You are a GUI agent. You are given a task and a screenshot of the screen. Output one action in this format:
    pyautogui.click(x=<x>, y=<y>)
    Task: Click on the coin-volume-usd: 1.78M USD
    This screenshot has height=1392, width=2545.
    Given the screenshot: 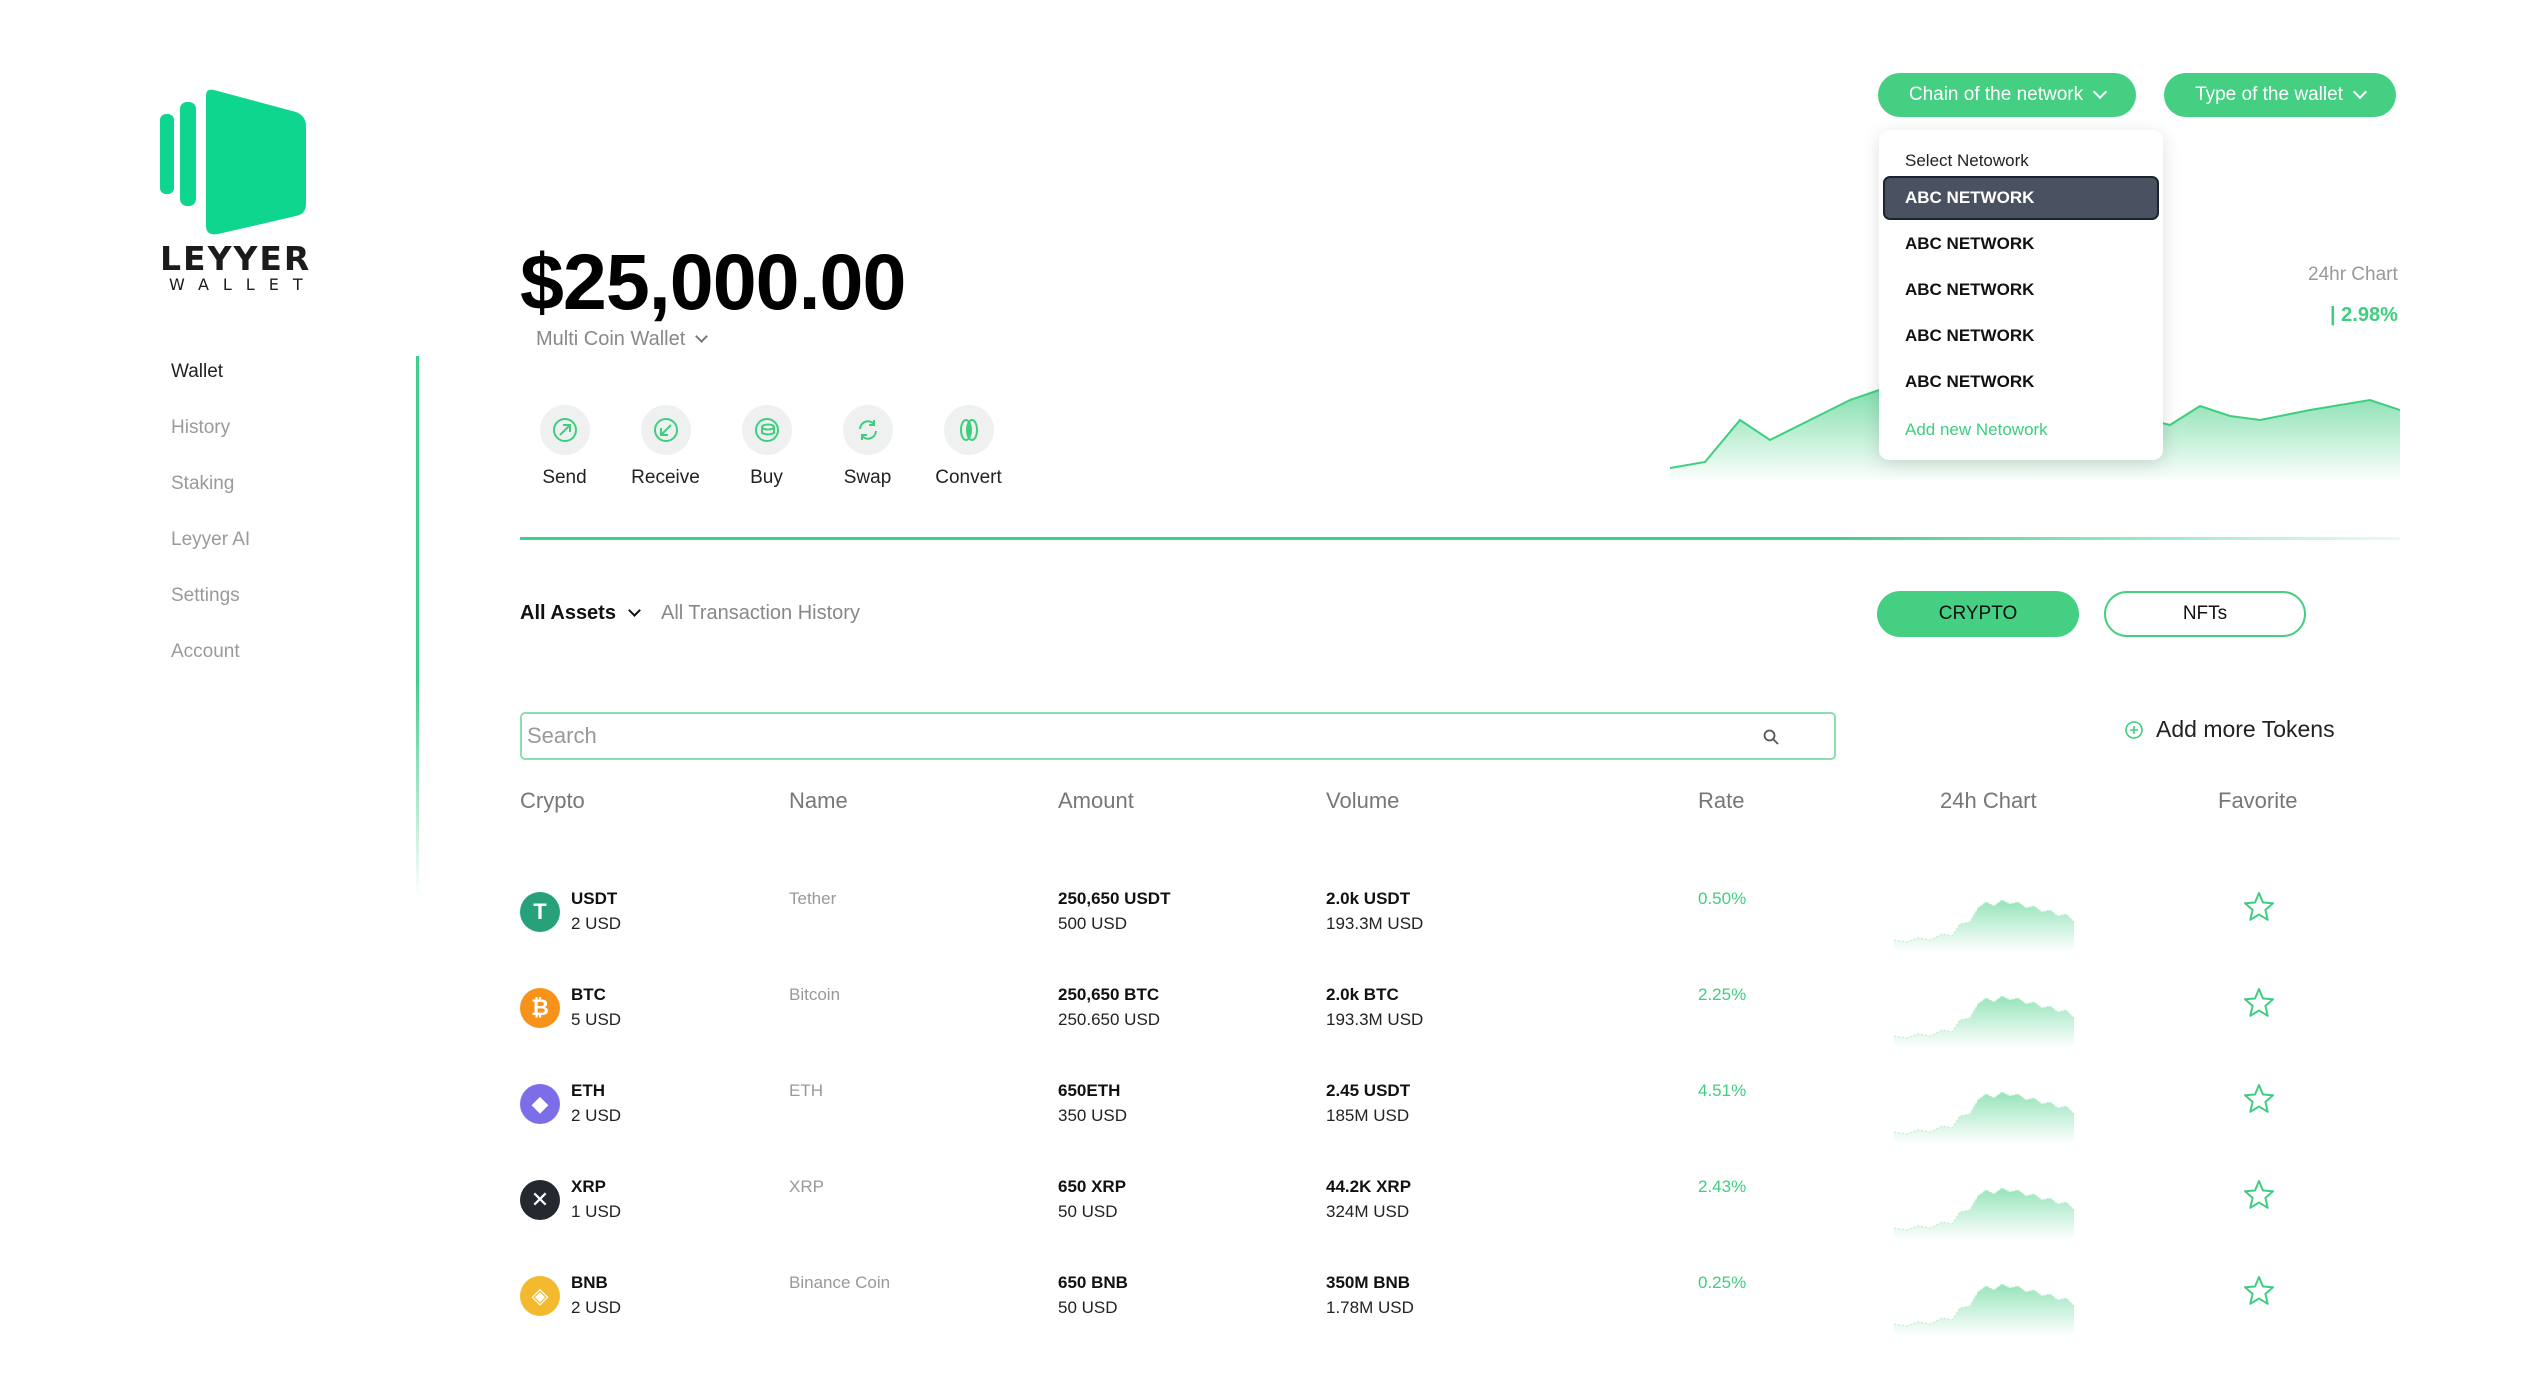 What is the action you would take?
    pyautogui.click(x=1370, y=1307)
    